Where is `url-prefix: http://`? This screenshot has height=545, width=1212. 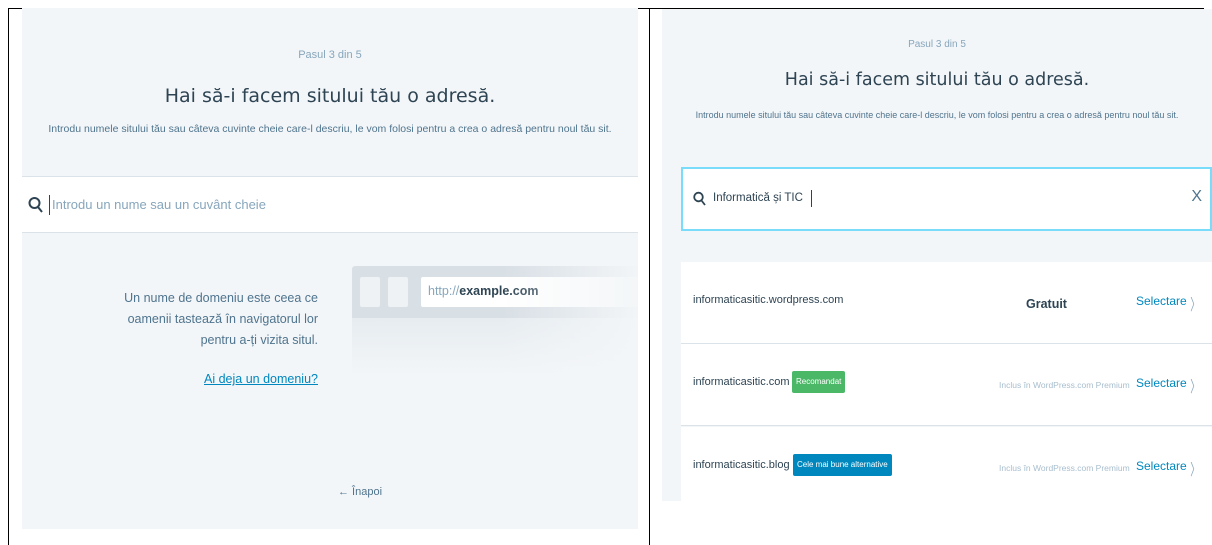 url-prefix: http:// is located at coordinates (444, 291).